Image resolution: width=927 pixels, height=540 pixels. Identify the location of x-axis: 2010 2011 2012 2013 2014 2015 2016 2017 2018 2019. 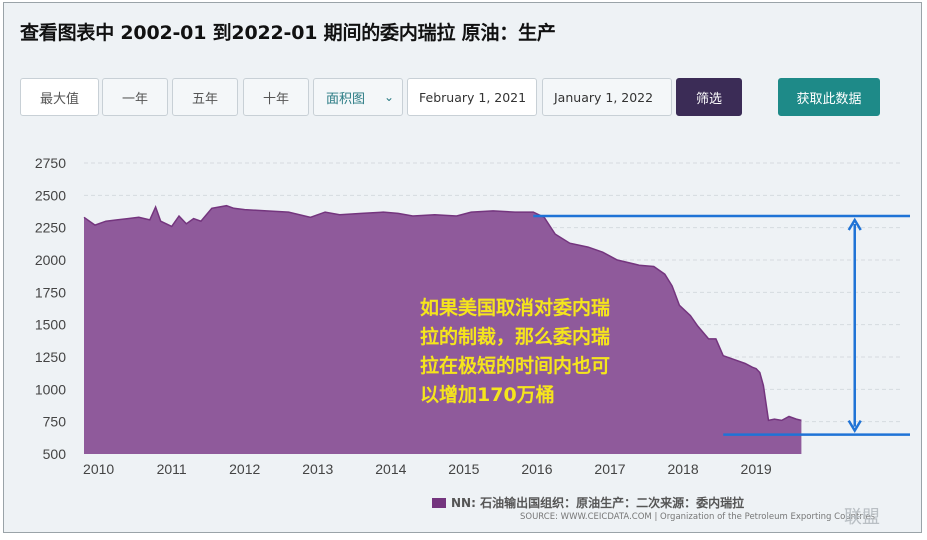
(427, 469).